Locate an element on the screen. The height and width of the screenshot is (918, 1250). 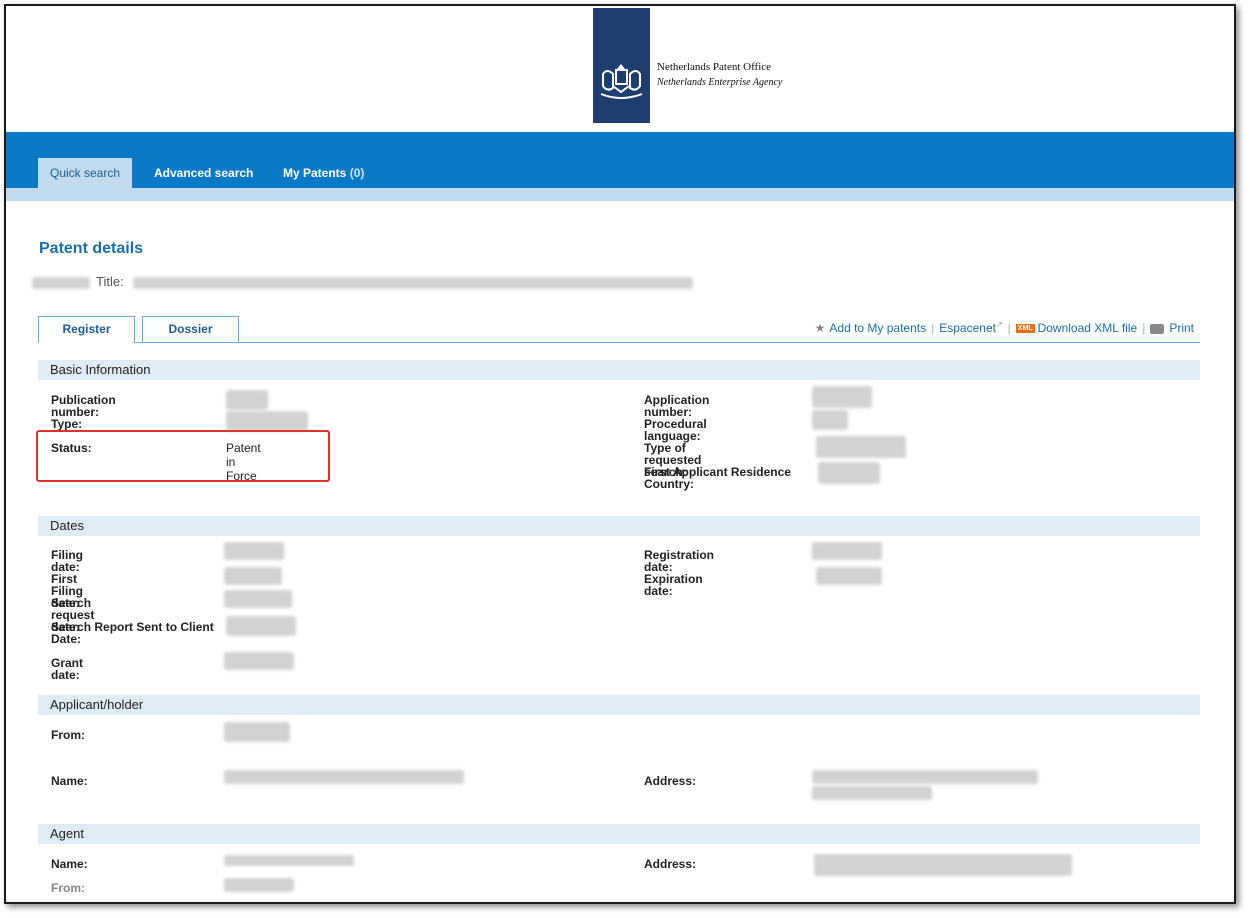
tab-register: Register is located at coordinates (86, 329).